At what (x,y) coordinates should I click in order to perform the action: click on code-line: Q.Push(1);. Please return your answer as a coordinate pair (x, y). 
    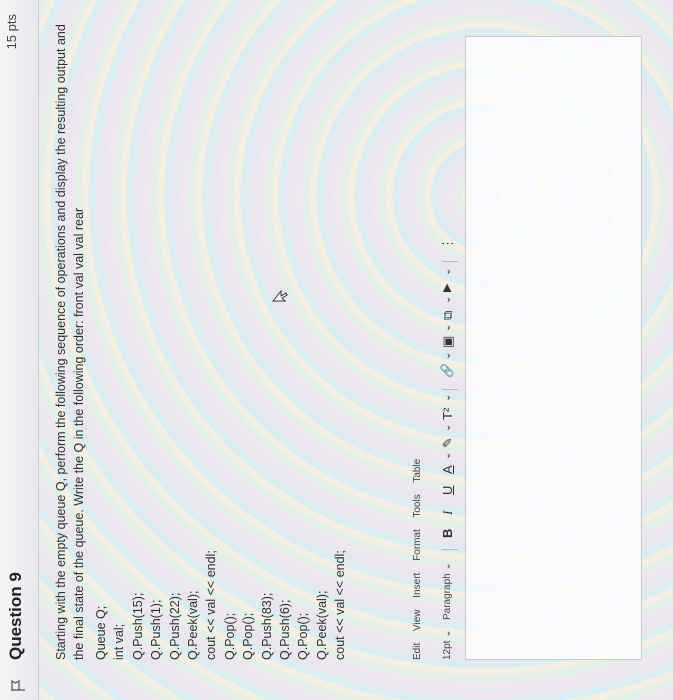
    Looking at the image, I should click on (156, 629).